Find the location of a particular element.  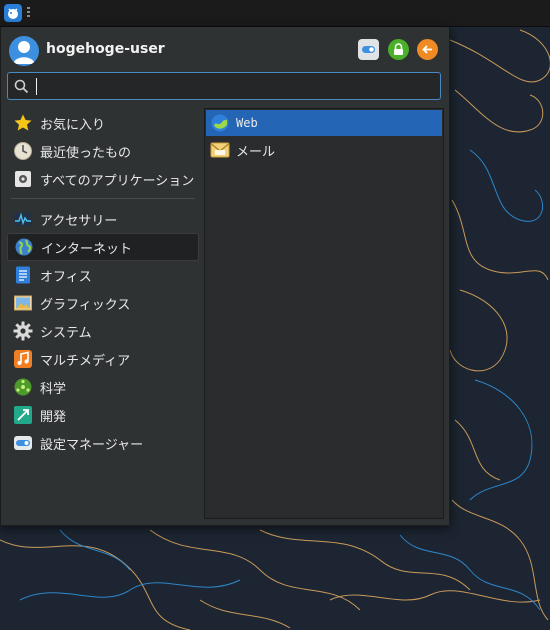

top-panel is located at coordinates (275, 13).